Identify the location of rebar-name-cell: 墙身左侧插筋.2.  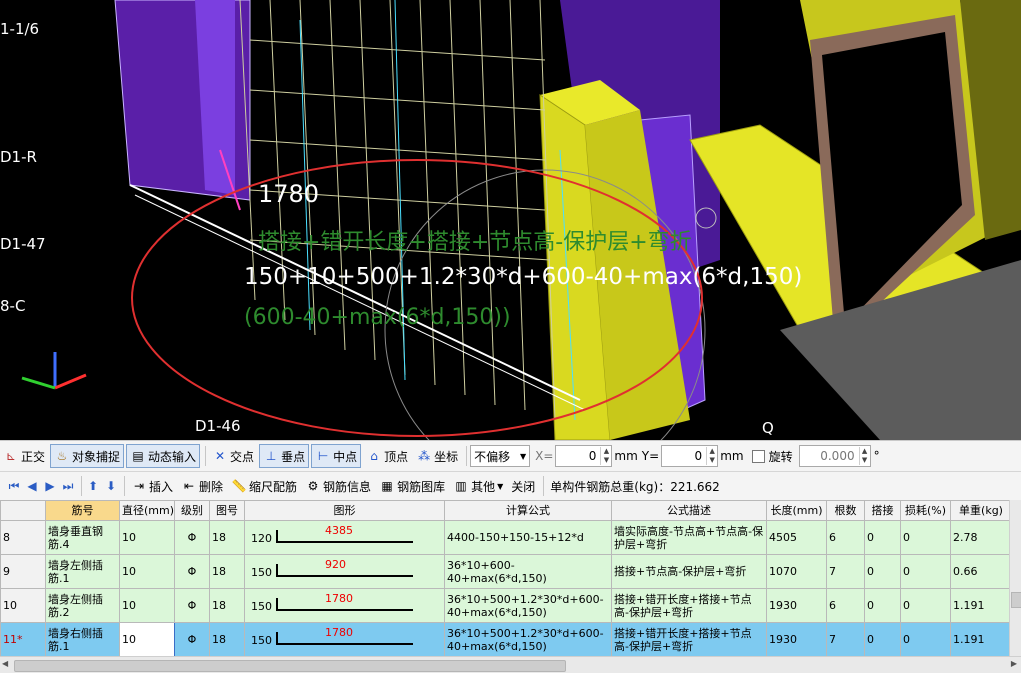
(82, 605).